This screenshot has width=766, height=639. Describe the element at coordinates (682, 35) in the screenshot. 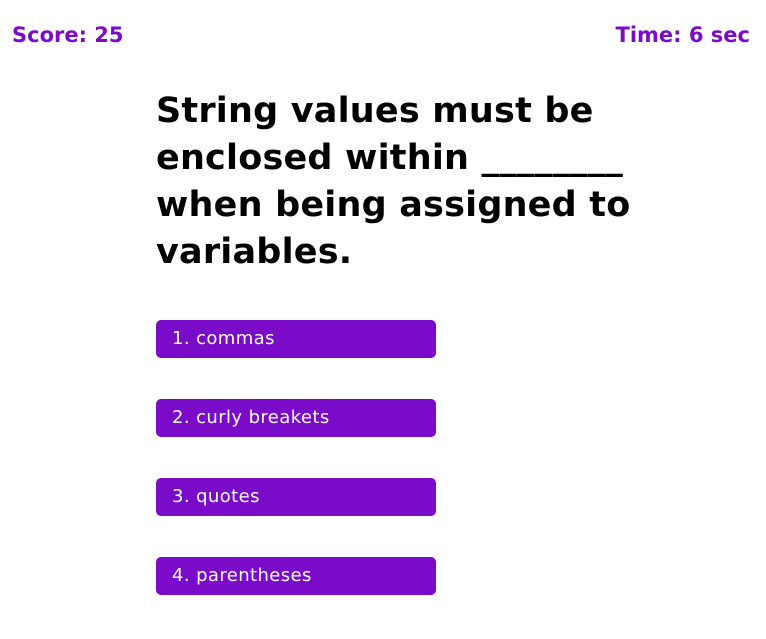

I see `timer-display: Time: 6 sec` at that location.